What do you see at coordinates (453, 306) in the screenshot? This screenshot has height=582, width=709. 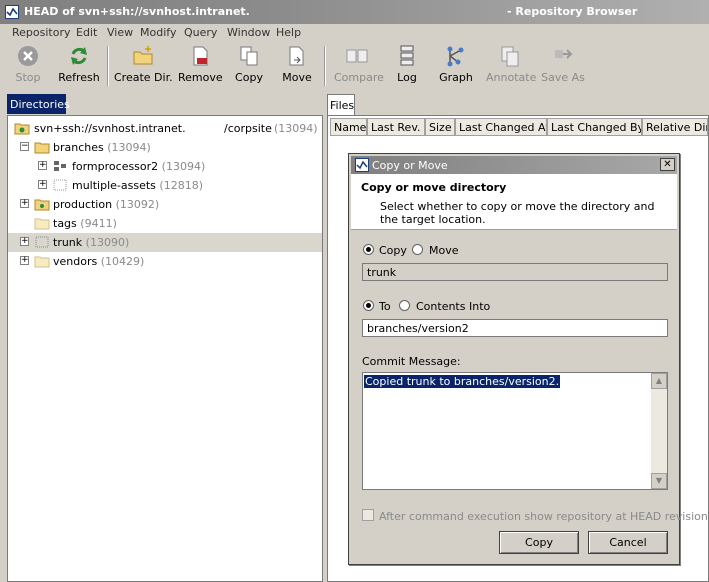 I see `radio-contents-into-label: Contents Into` at bounding box center [453, 306].